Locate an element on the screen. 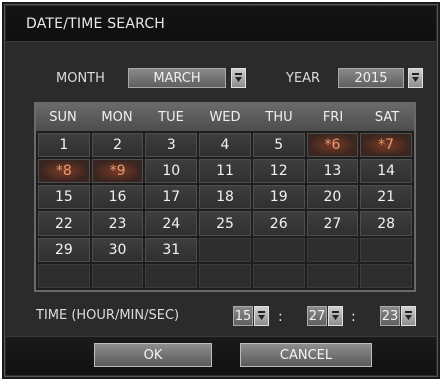 The height and width of the screenshot is (379, 441). weekday-sat: SAT is located at coordinates (387, 117).